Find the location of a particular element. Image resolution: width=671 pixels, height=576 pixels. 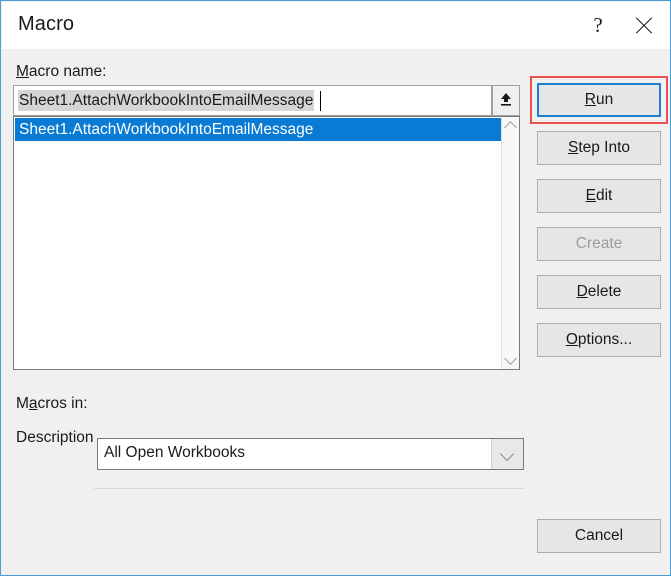

question-mark-icon: ? is located at coordinates (598, 25).